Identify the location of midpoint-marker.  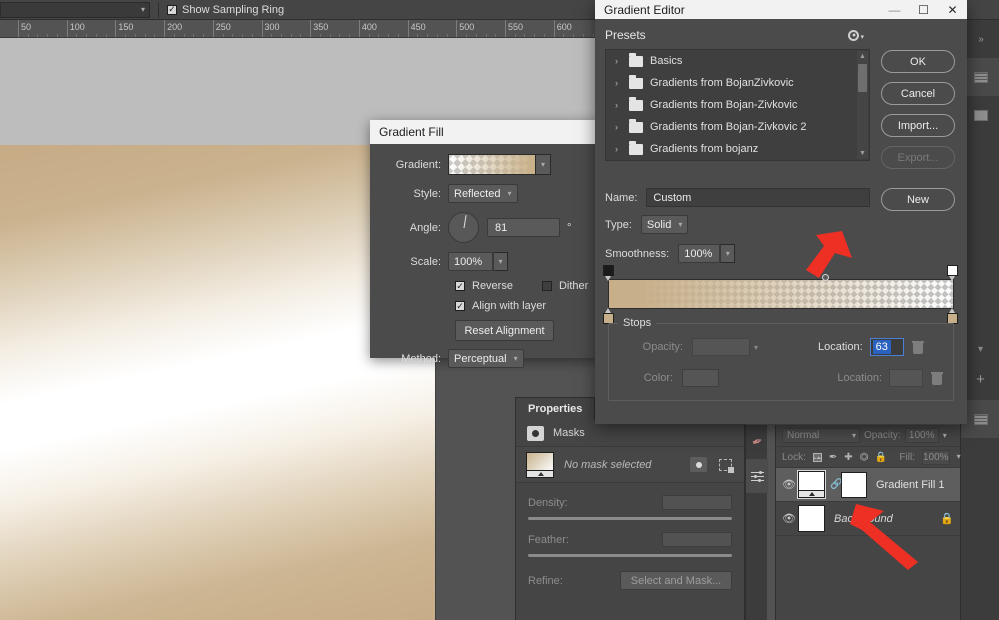
(825, 277).